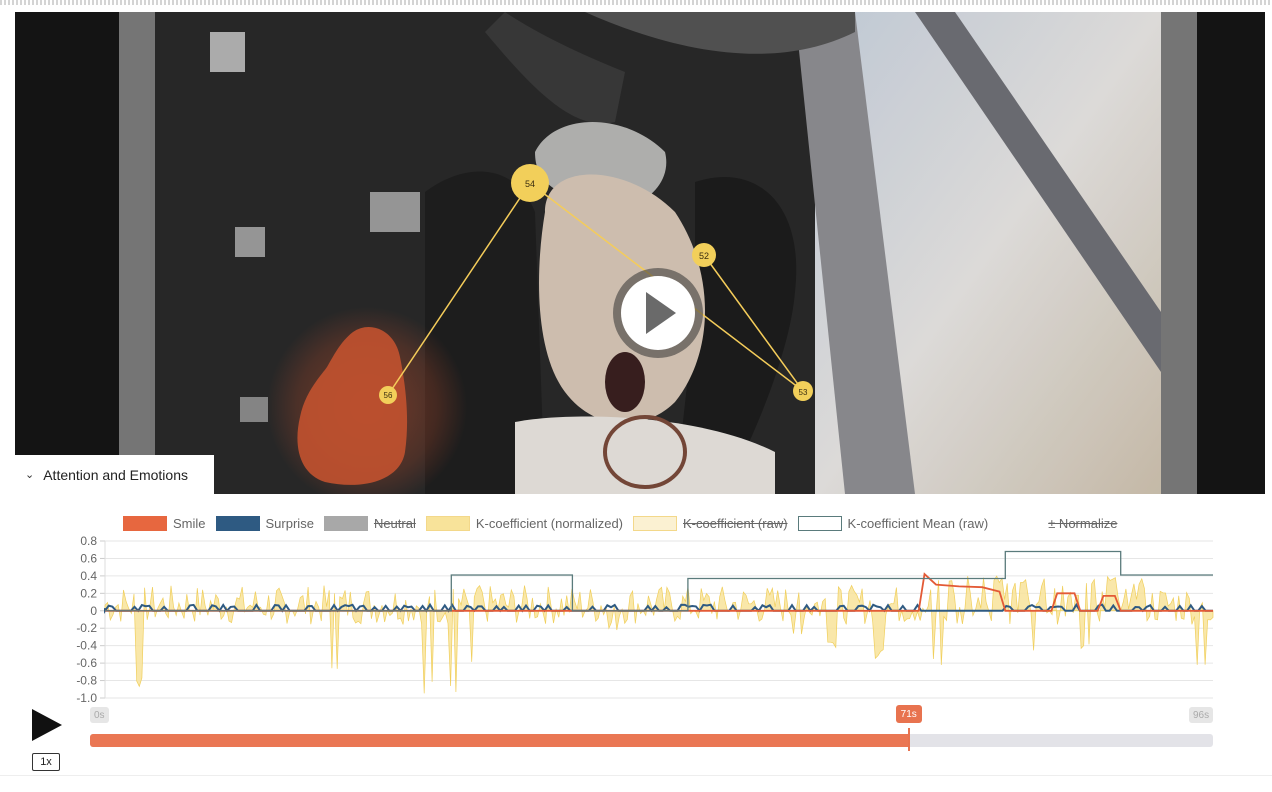 This screenshot has width=1272, height=792. Describe the element at coordinates (189, 523) in the screenshot. I see `legend-label: Smile` at that location.